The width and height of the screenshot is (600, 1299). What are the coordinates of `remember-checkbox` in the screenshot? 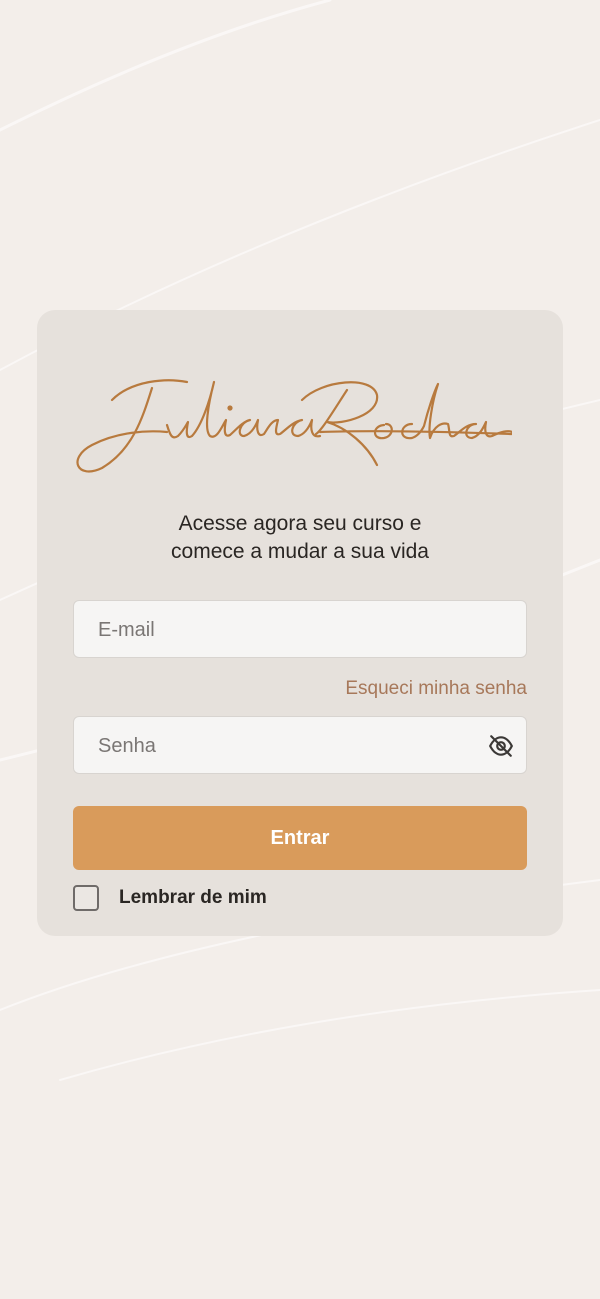 It's located at (86, 898).